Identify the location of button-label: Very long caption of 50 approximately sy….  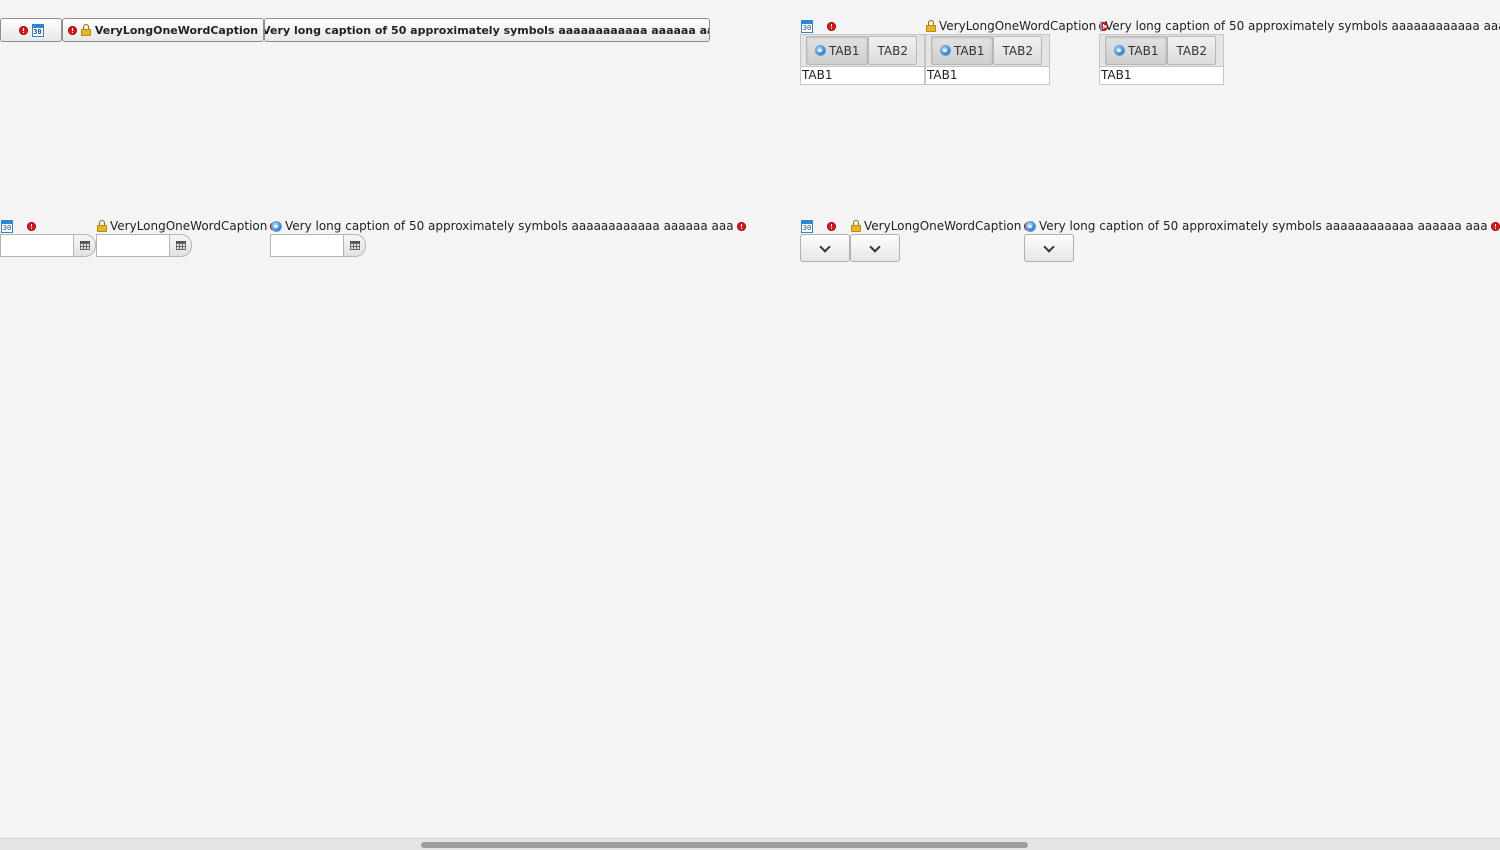
(487, 30).